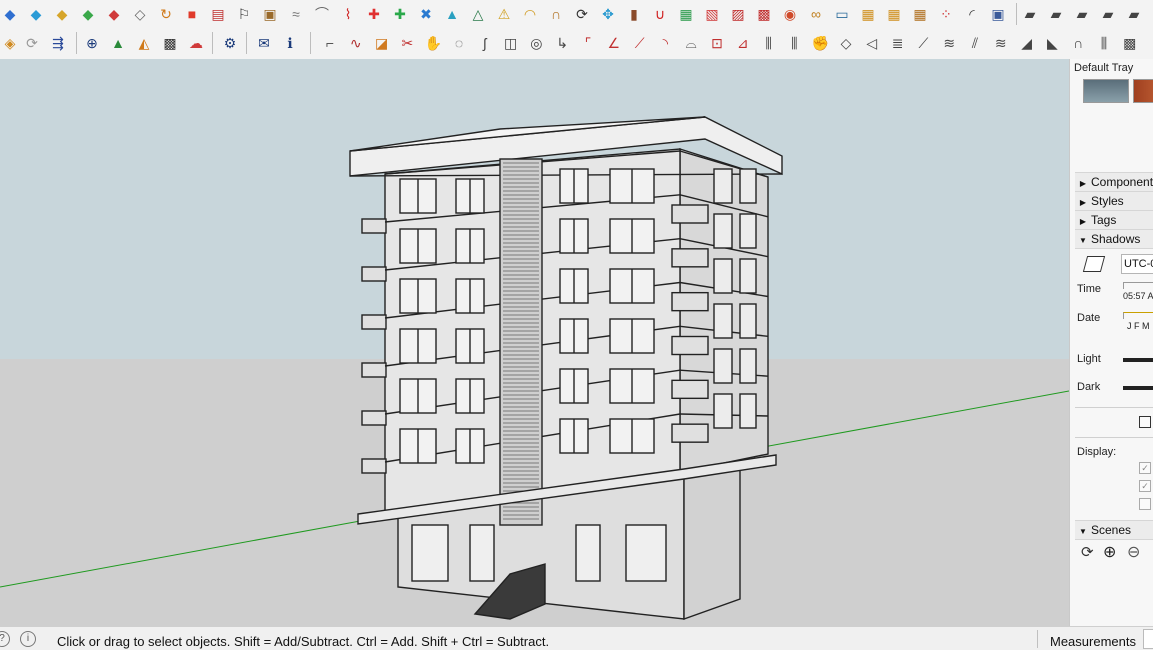 The width and height of the screenshot is (1153, 650). I want to click on terrain-icon: ◭, so click(144, 43).